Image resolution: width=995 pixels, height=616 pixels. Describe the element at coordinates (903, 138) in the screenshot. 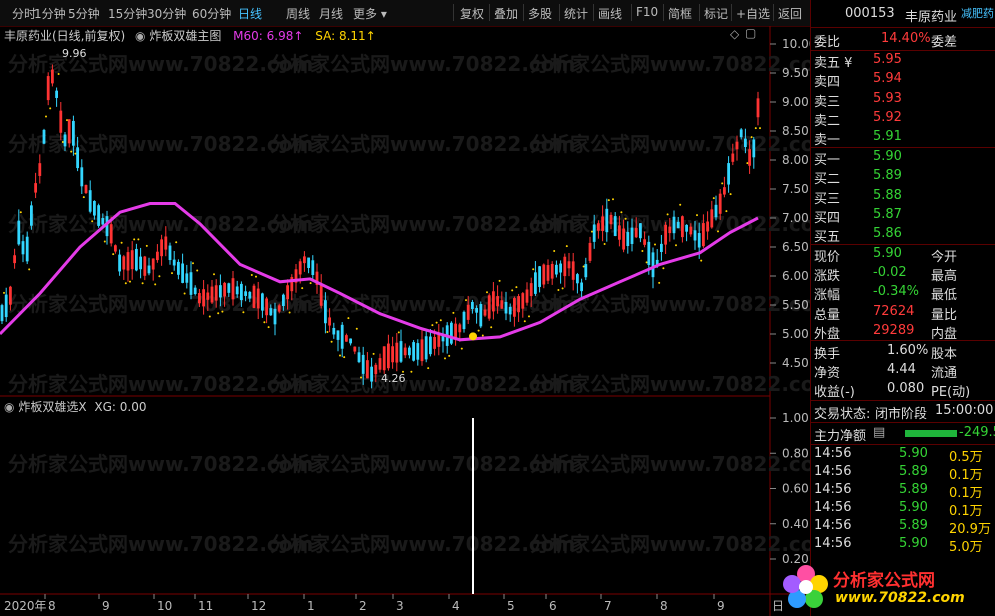

I see `sell-row: 卖一 5.91` at that location.